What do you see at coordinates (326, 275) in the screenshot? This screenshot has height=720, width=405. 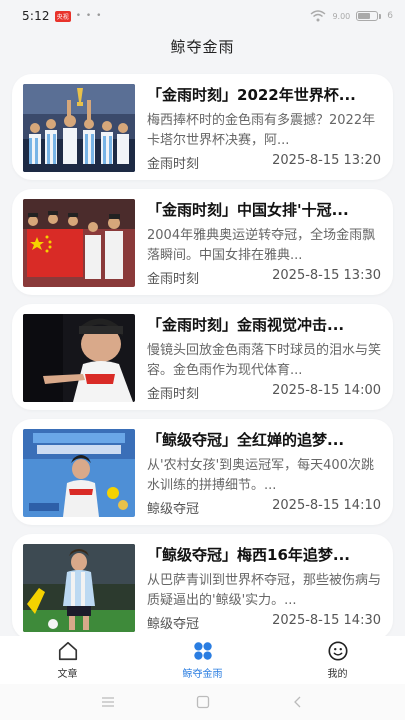 I see `article-date: 2025-8-15 13:30` at bounding box center [326, 275].